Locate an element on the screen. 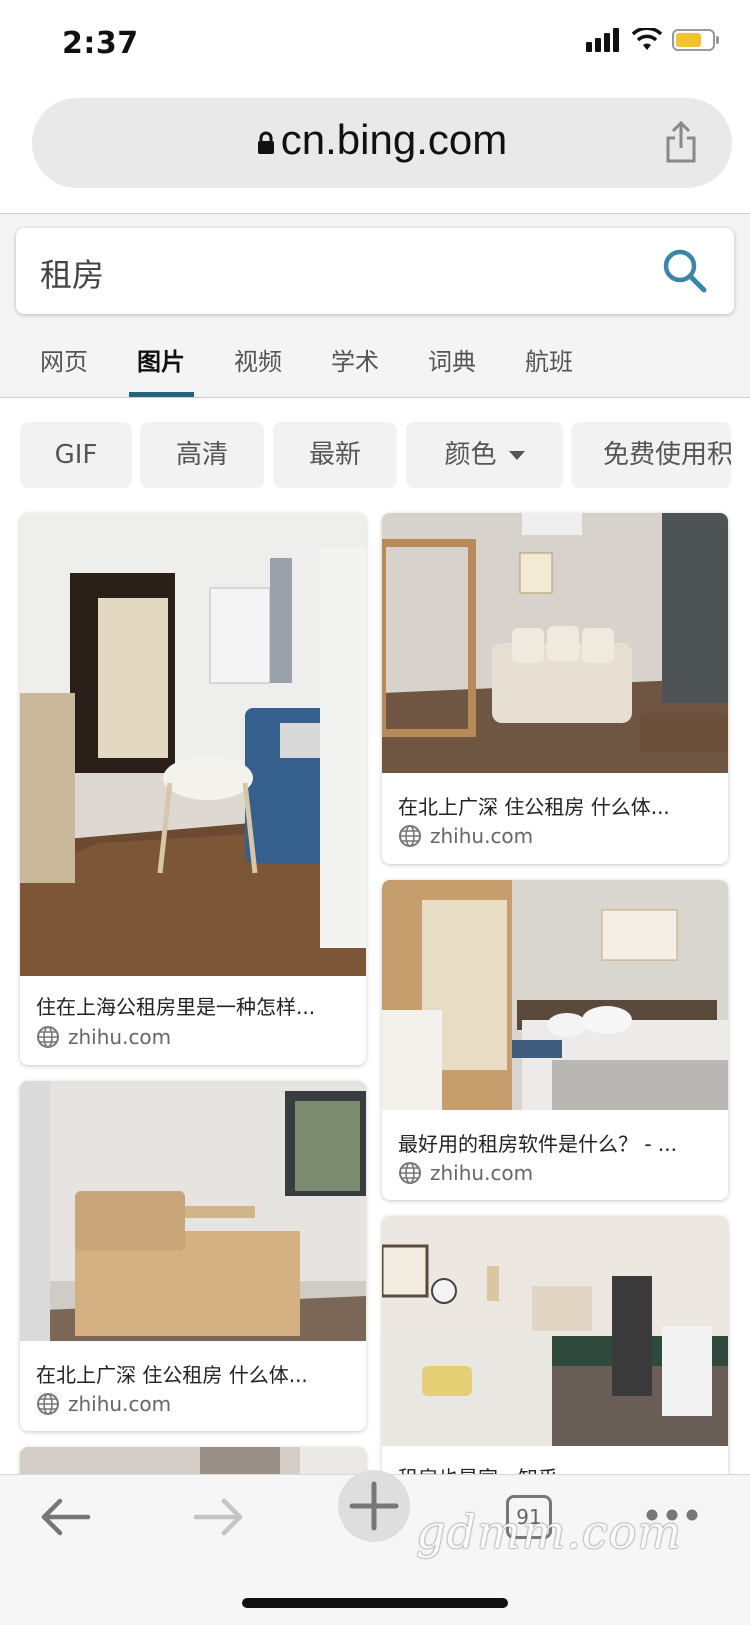  tabs-divider is located at coordinates (375, 397).